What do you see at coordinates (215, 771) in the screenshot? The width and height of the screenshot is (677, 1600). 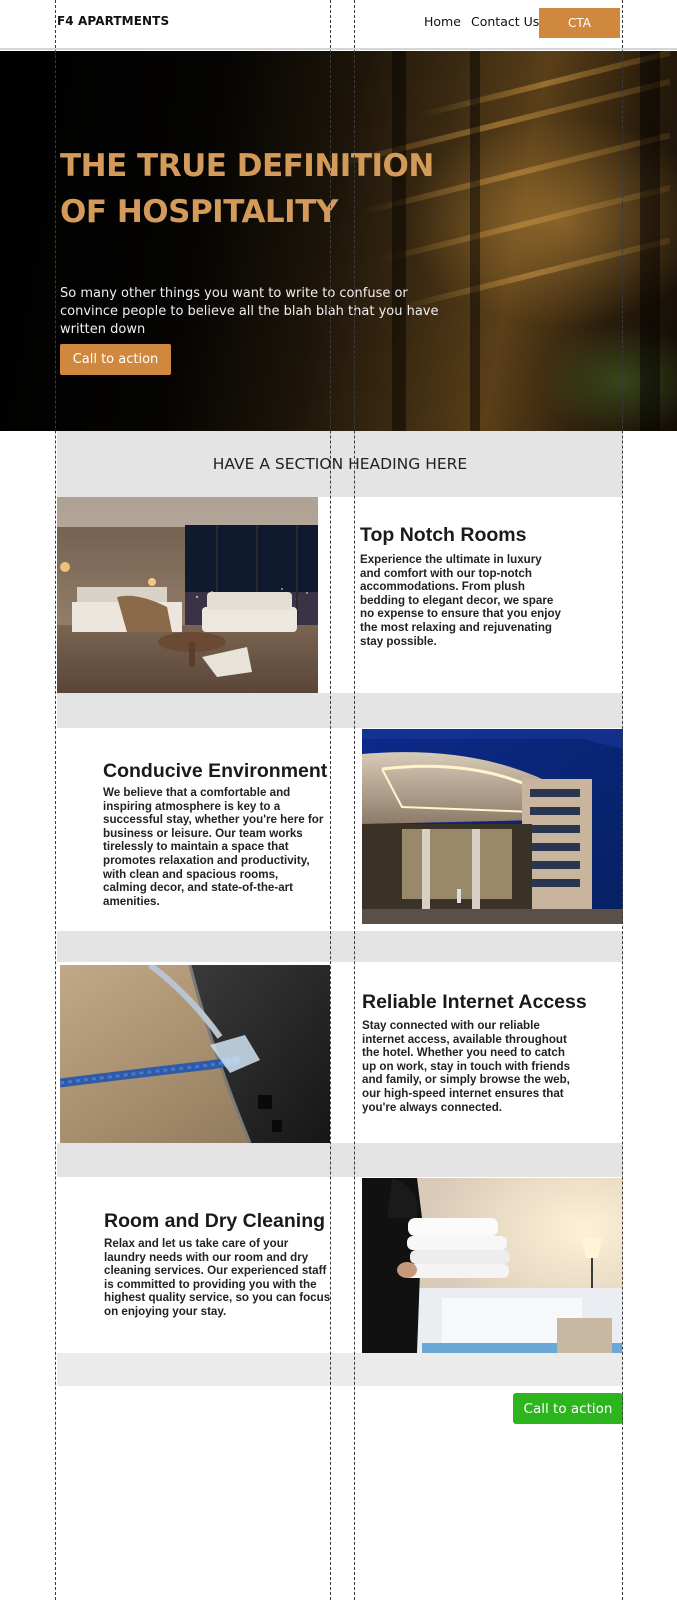 I see `feature-title: Conducive Environment` at bounding box center [215, 771].